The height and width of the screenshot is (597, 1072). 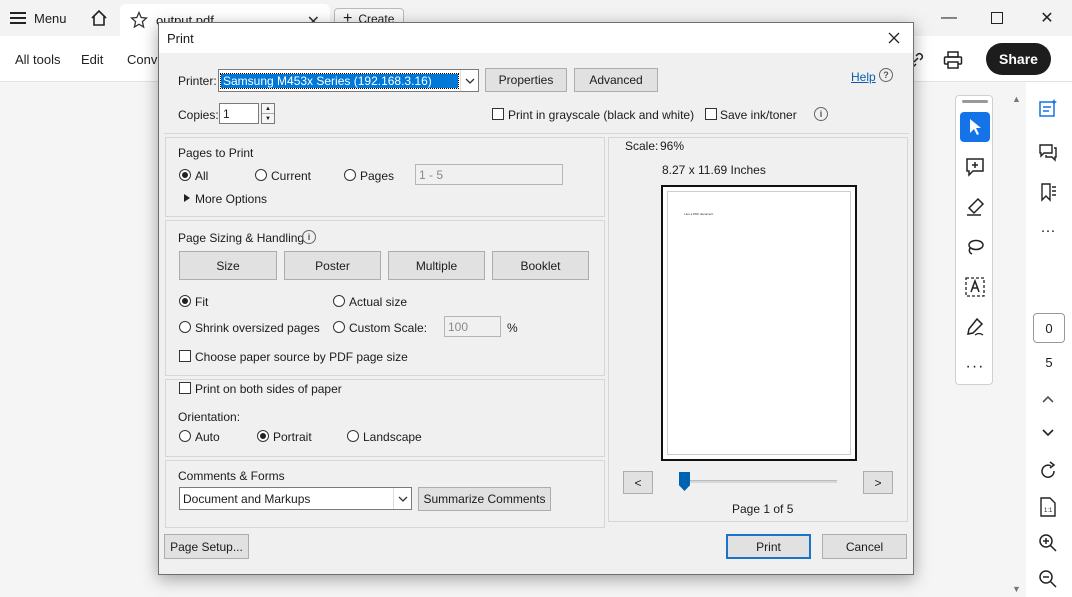 I want to click on summarize-comments-button: Summarize Comments, so click(x=484, y=499).